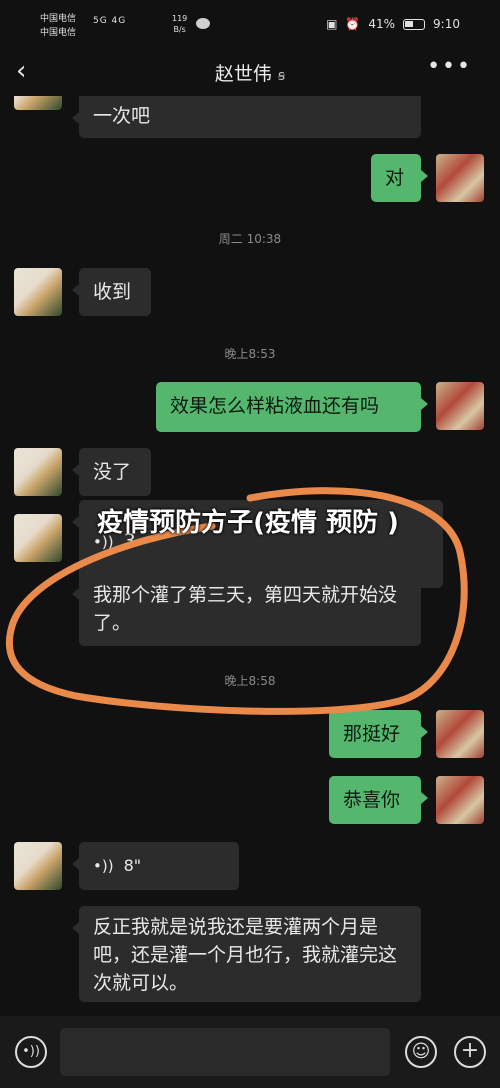 This screenshot has width=500, height=1088. What do you see at coordinates (449, 66) in the screenshot?
I see `more-dots-icon: •••` at bounding box center [449, 66].